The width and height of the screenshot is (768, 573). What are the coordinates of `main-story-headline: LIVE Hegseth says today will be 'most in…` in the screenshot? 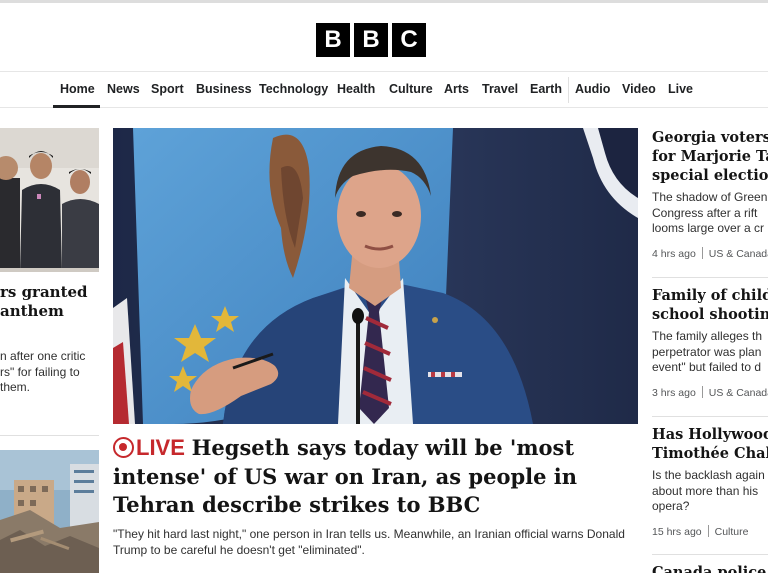 It's located at (375, 477).